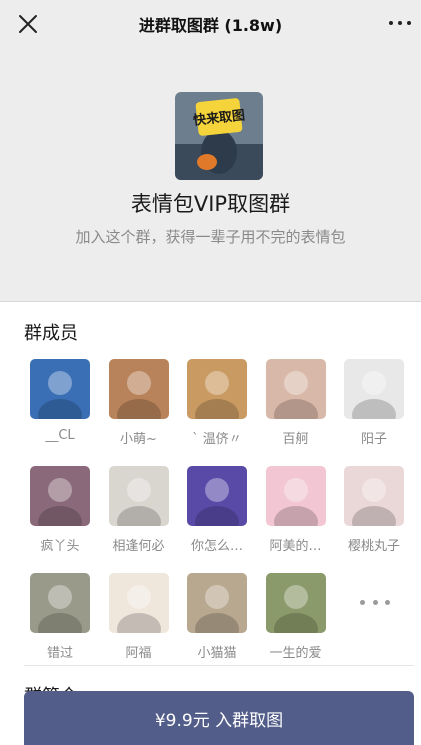 Image resolution: width=421 pixels, height=745 pixels. Describe the element at coordinates (219, 665) in the screenshot. I see `divider` at that location.